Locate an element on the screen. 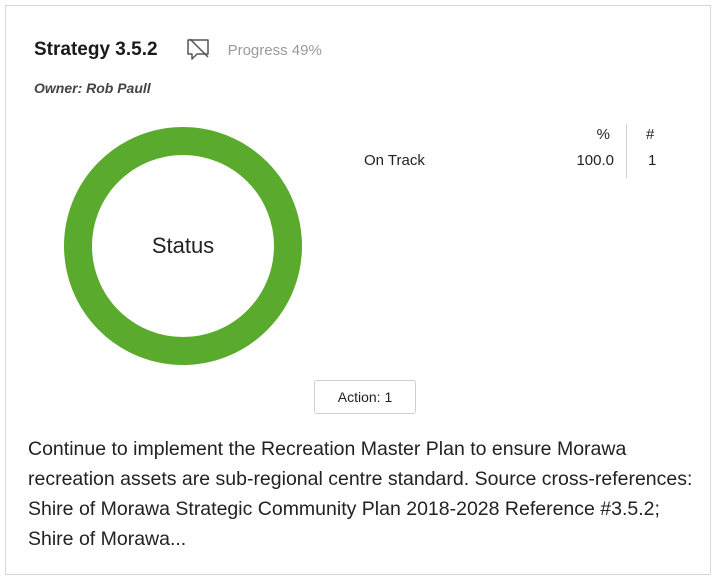 The height and width of the screenshot is (579, 715). owner-label: Owner: Rob Paull is located at coordinates (92, 88).